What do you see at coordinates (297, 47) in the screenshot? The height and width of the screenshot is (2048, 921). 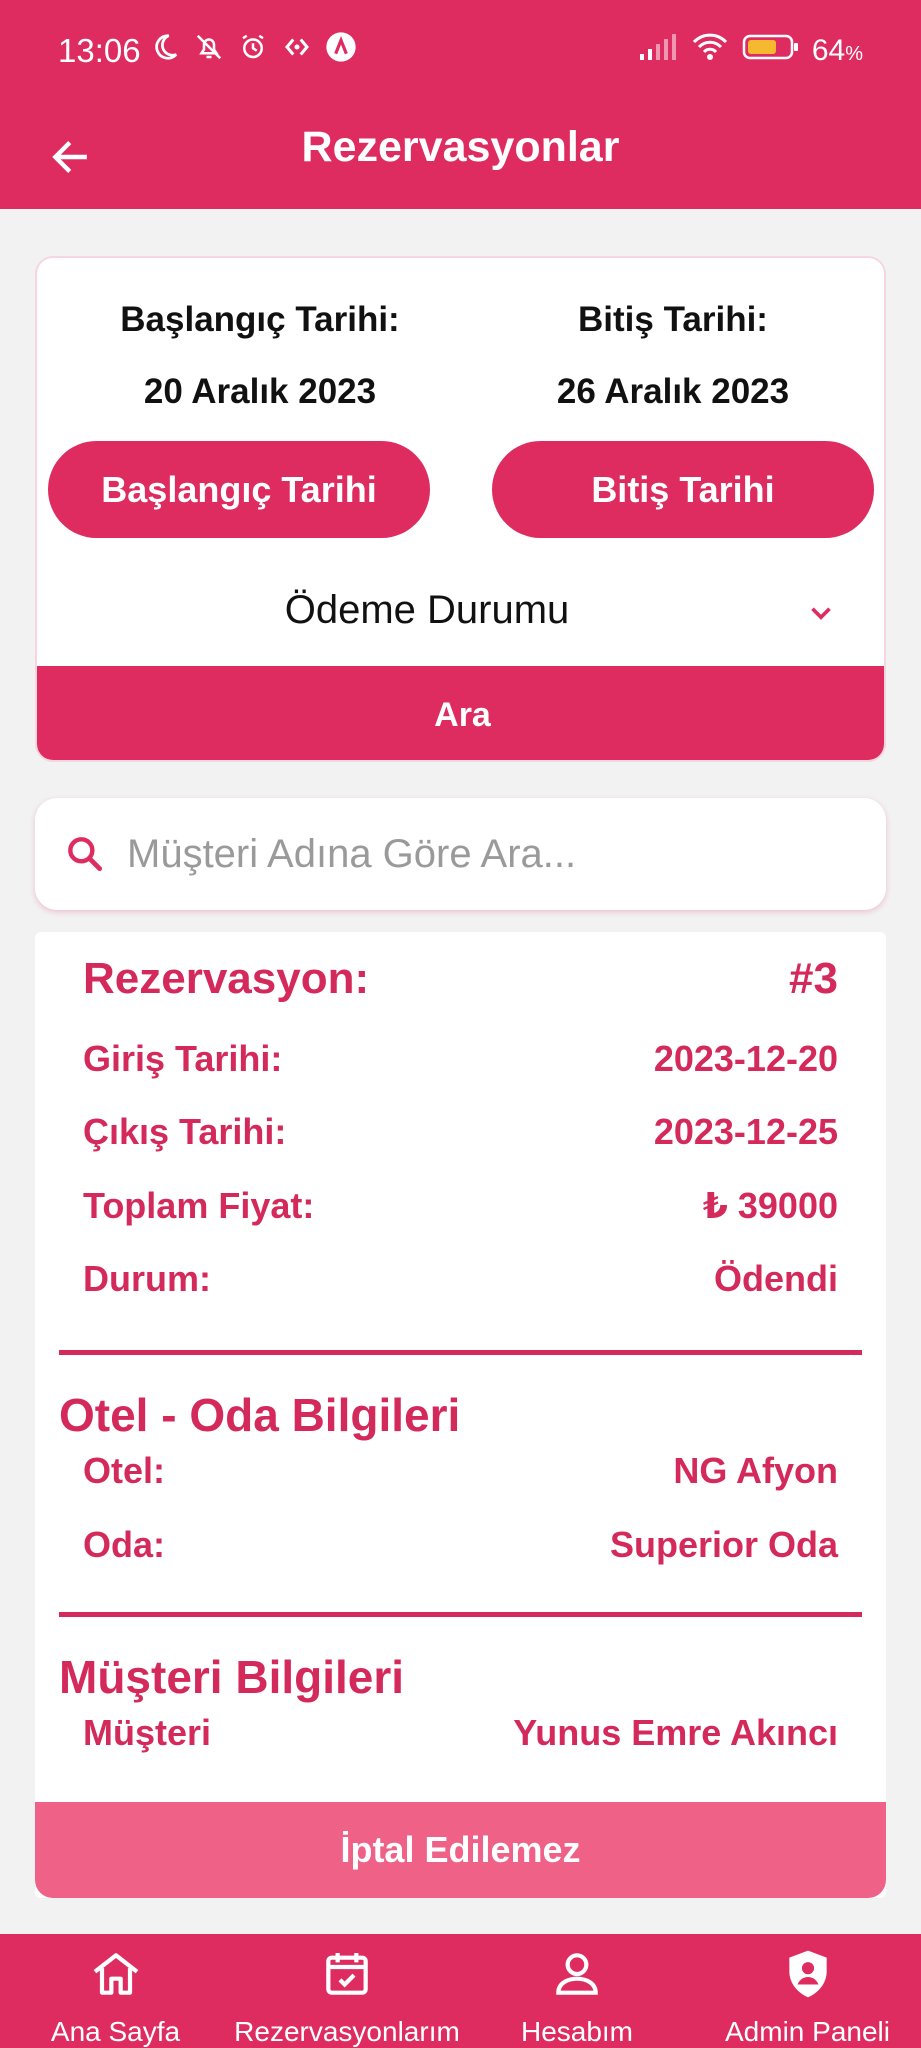 I see `data-arrows-icon` at bounding box center [297, 47].